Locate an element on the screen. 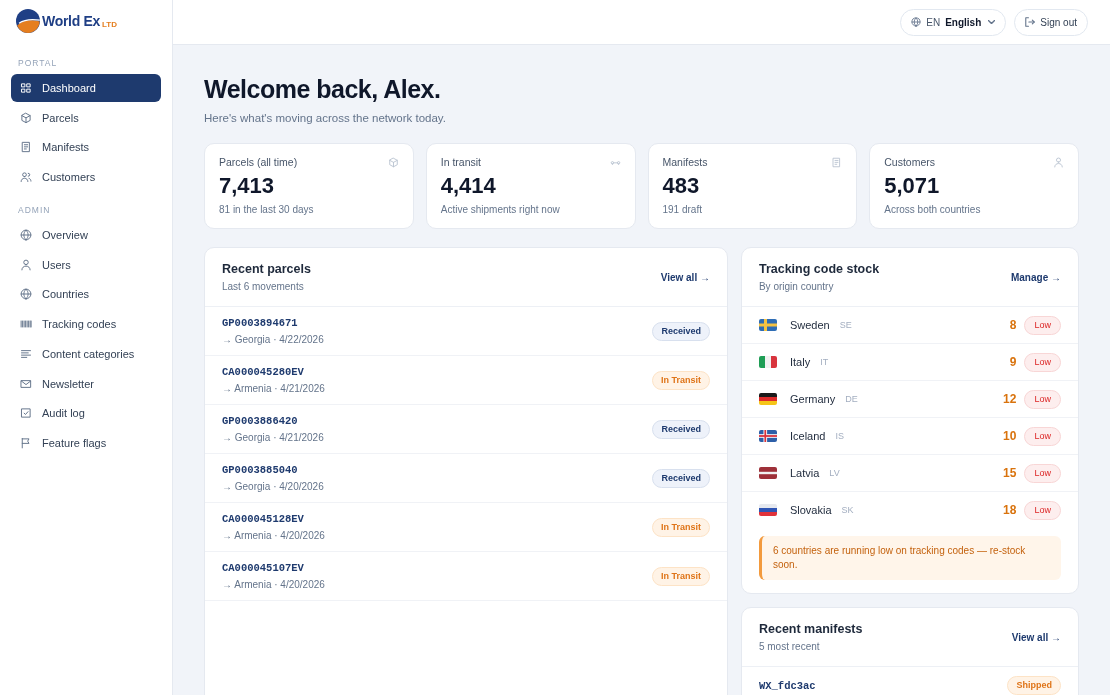  sign-out-icon is located at coordinates (1030, 22).